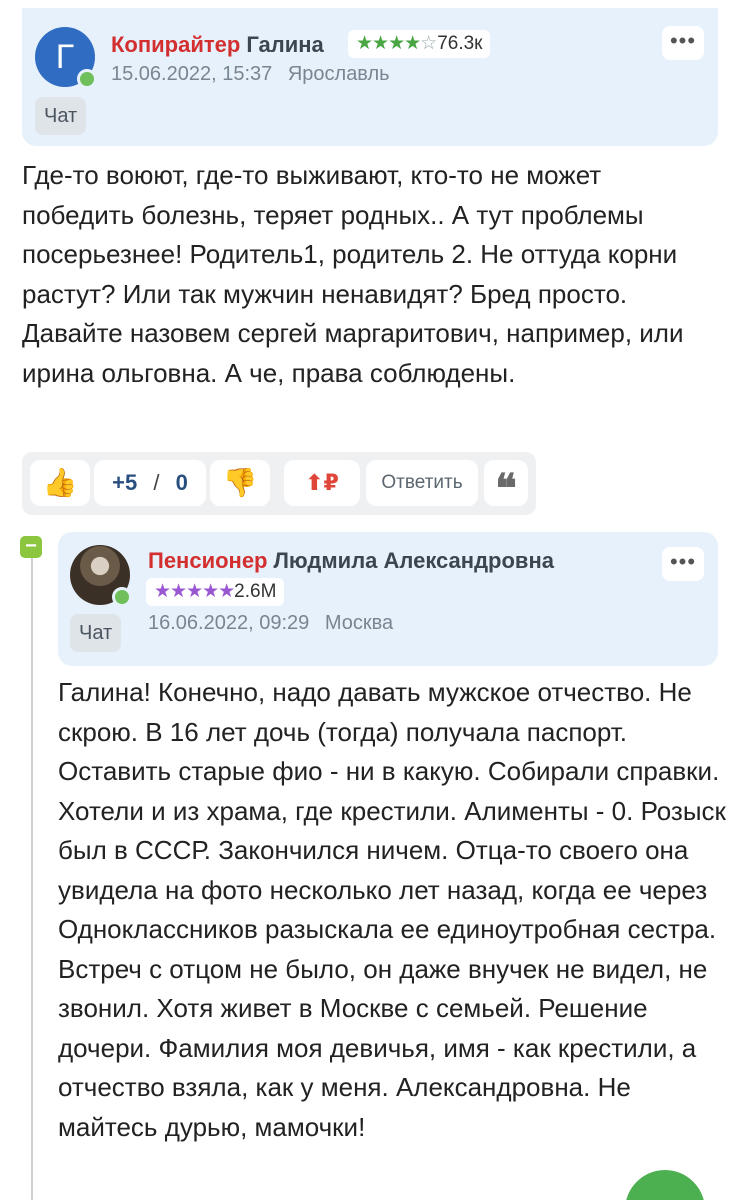 The height and width of the screenshot is (1200, 738). What do you see at coordinates (665, 1185) in the screenshot?
I see `floating-action-button` at bounding box center [665, 1185].